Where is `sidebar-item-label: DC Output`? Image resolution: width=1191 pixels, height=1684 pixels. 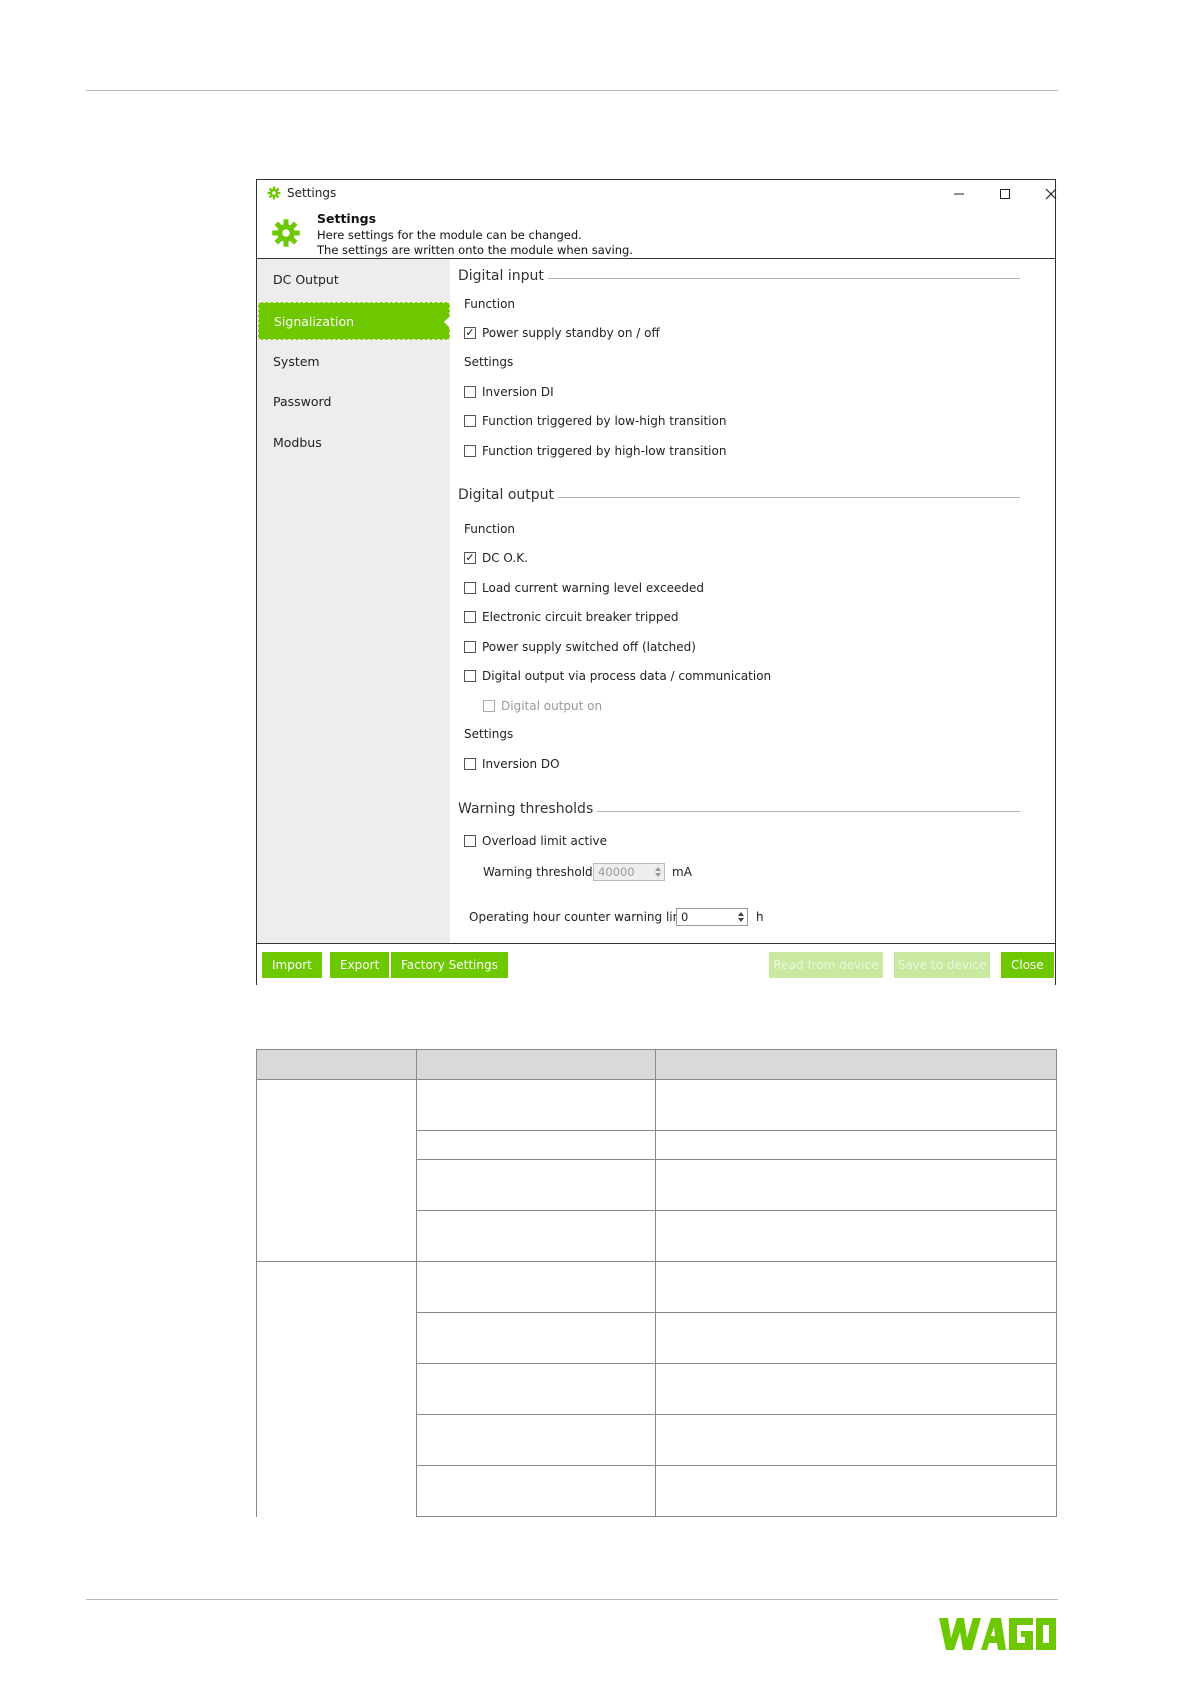
sidebar-item-label: DC Output is located at coordinates (306, 279).